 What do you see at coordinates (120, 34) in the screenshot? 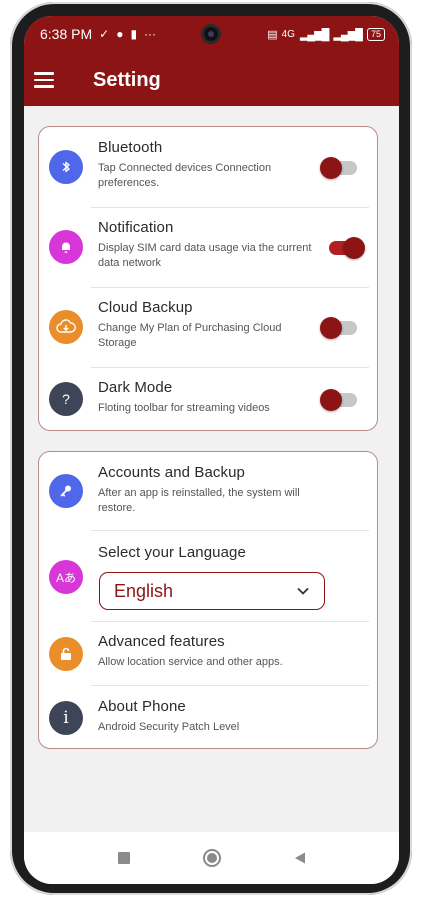
I see `whatsapp-icon: ●` at bounding box center [120, 34].